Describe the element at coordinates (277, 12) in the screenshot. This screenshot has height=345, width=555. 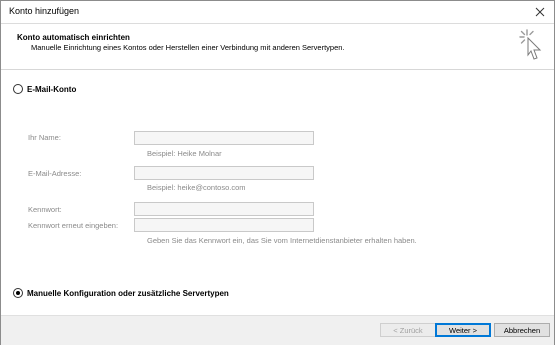
I see `title-bar: Konto hinzufügen` at that location.